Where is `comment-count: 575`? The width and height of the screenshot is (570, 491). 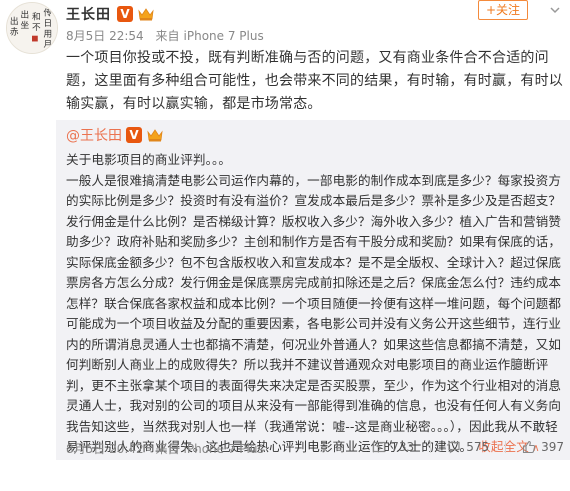
comment-count: 575 is located at coordinates (478, 447).